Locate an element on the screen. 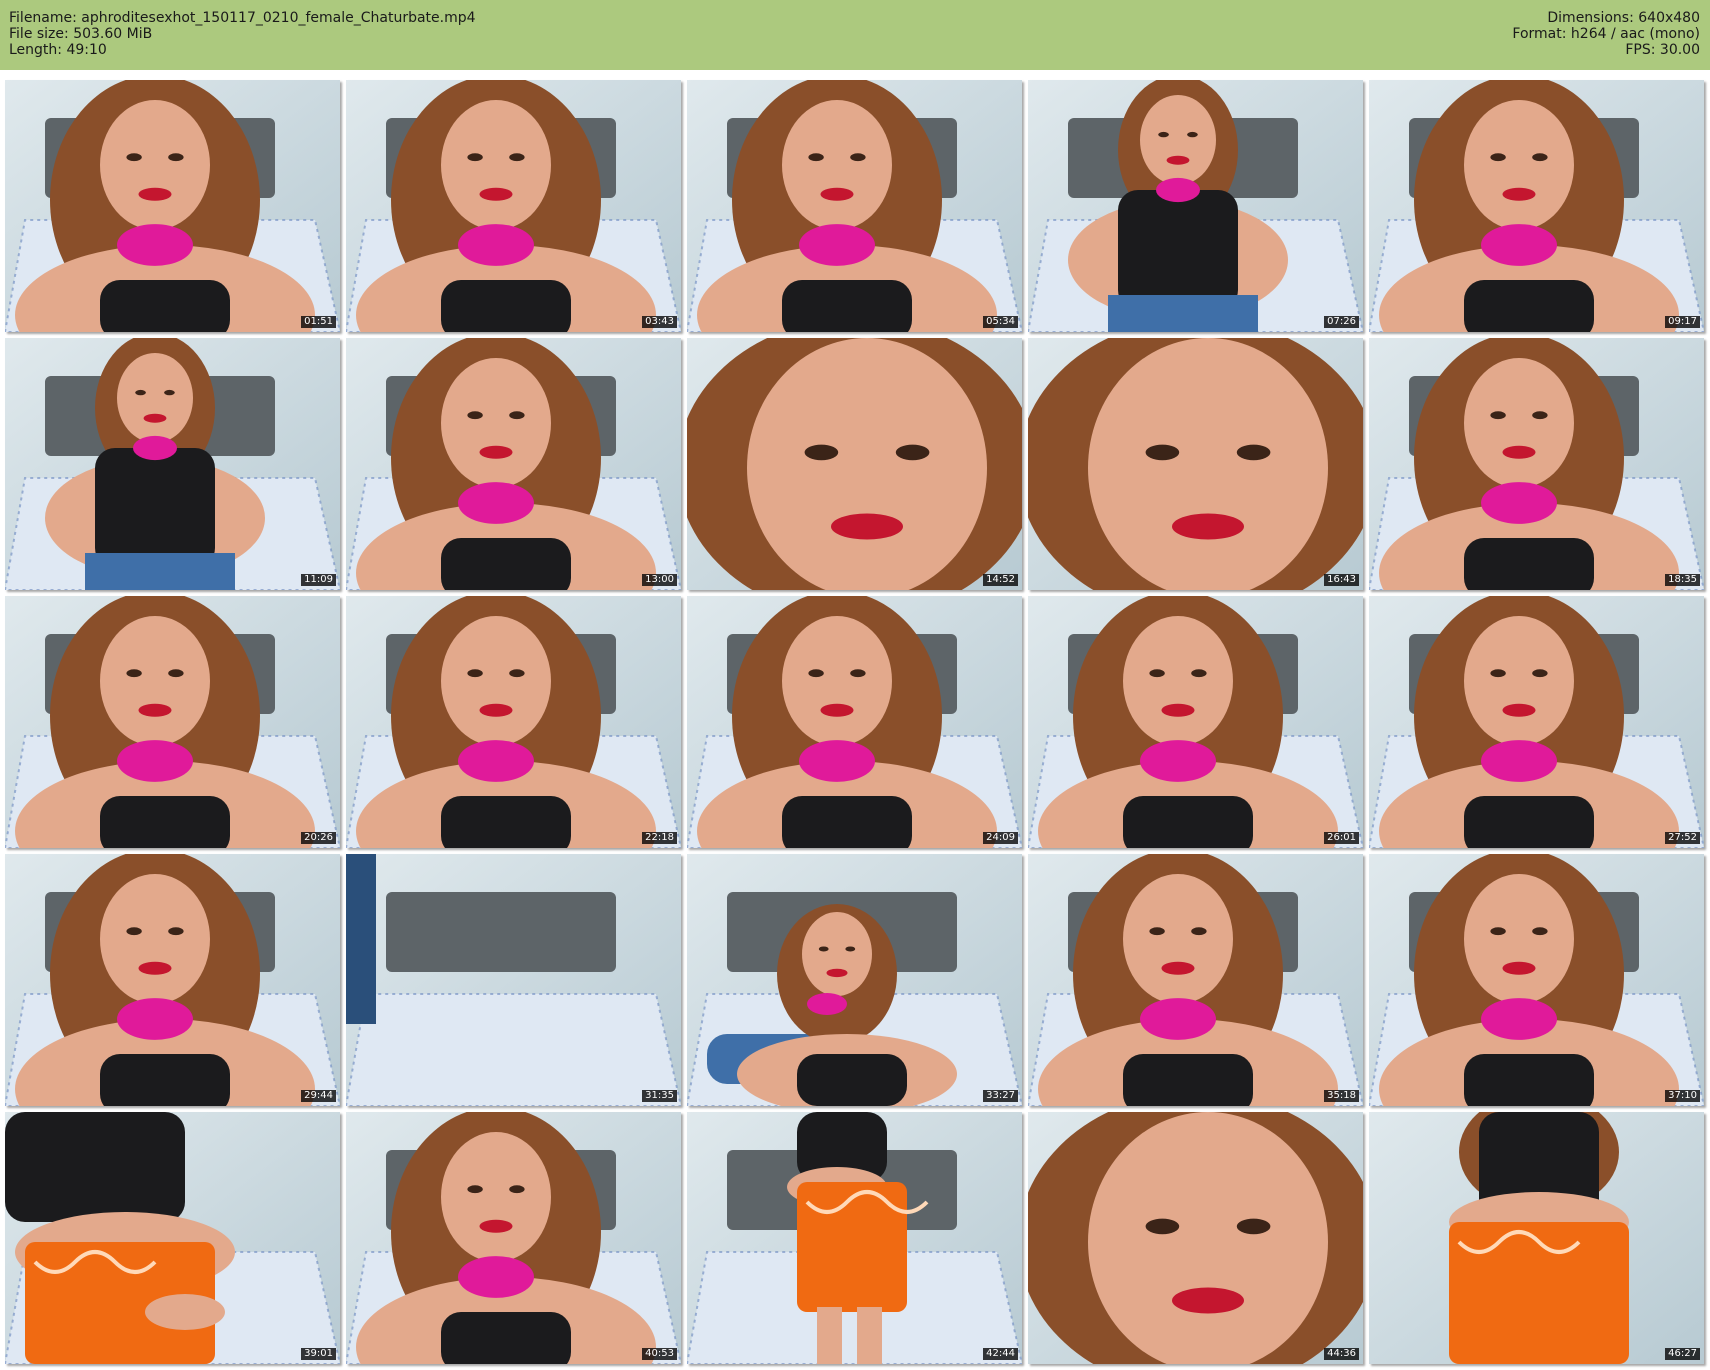  video-thumbnail: 07:26 is located at coordinates (1195, 206).